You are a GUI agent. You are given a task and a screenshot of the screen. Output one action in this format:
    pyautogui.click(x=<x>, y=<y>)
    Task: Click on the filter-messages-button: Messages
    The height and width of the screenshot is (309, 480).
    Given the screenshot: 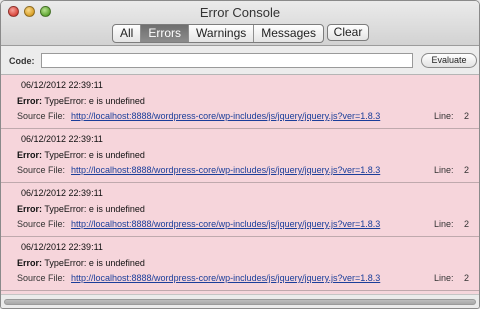 What is the action you would take?
    pyautogui.click(x=288, y=33)
    